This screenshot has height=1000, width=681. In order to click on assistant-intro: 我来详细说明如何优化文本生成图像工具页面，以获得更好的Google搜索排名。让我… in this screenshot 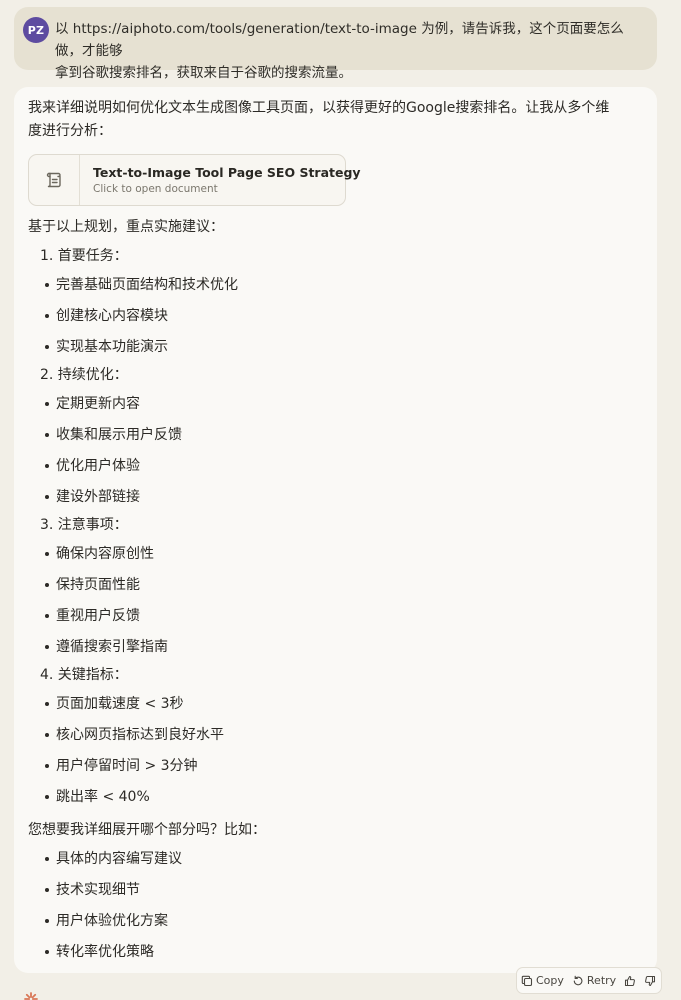, I will do `click(319, 119)`.